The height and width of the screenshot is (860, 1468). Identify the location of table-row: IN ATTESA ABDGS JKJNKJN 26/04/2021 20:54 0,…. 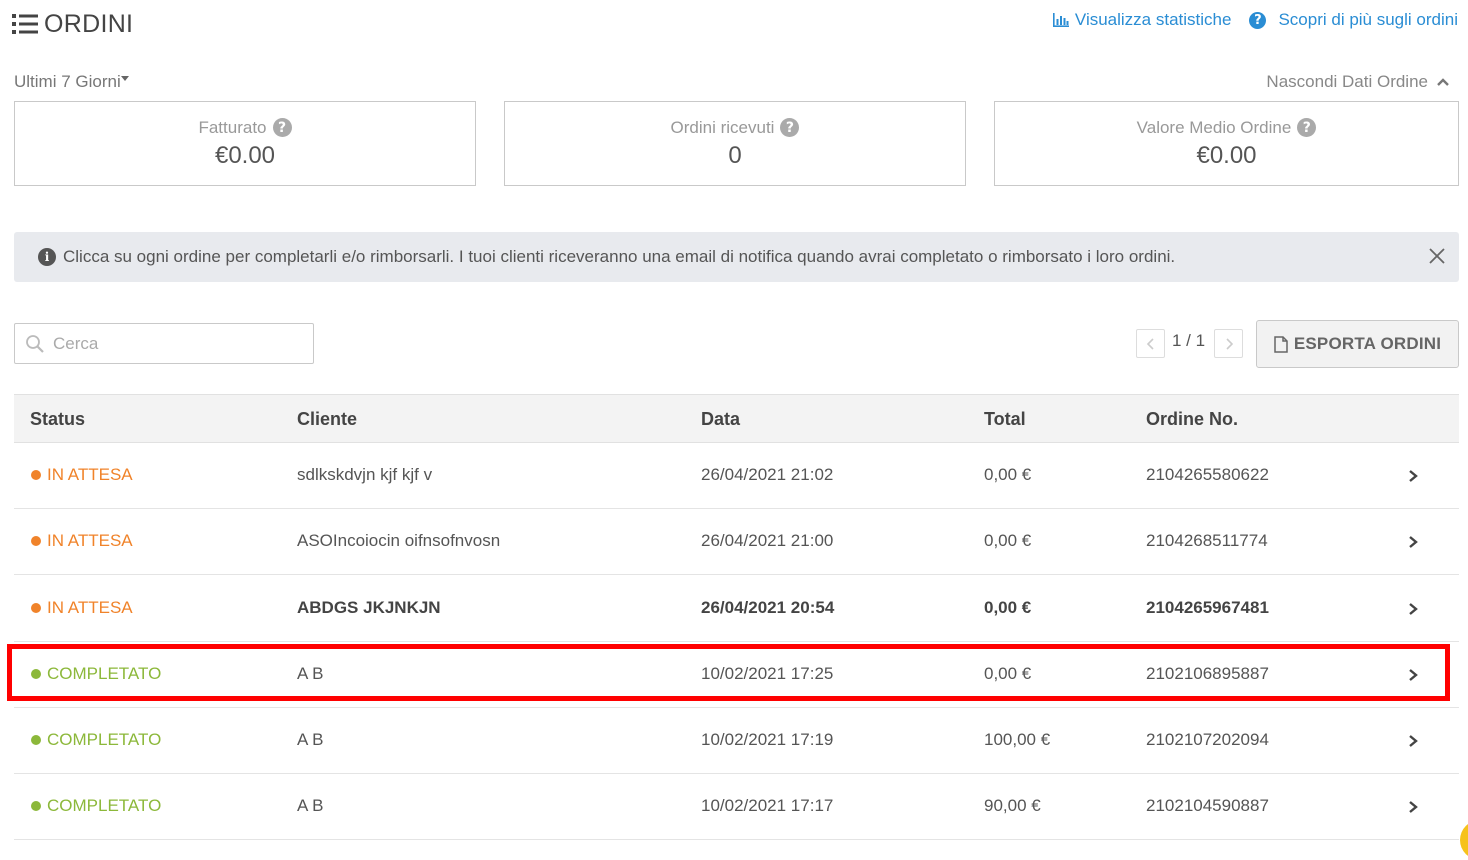
(736, 609).